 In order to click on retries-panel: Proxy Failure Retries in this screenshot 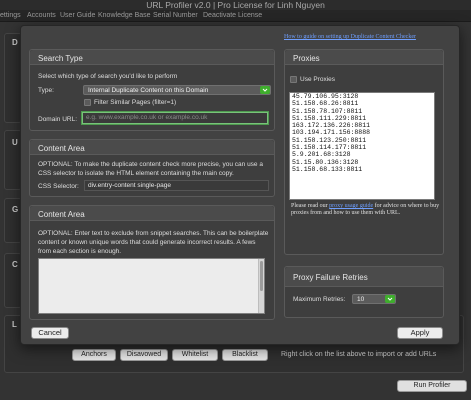, I will do `click(364, 292)`.